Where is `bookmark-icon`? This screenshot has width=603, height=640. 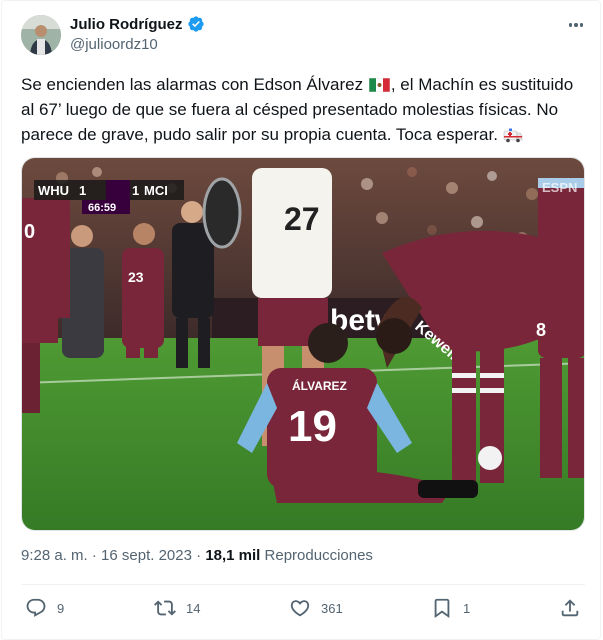 bookmark-icon is located at coordinates (442, 608).